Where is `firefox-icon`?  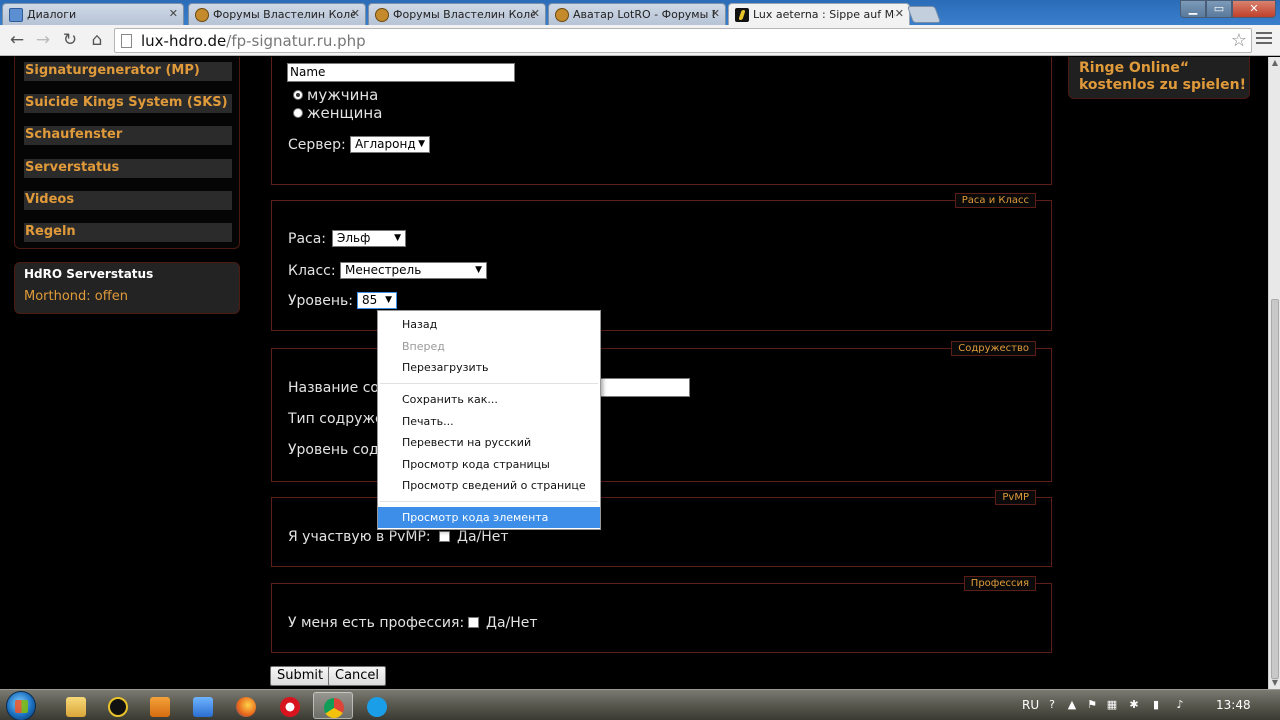
firefox-icon is located at coordinates (246, 707).